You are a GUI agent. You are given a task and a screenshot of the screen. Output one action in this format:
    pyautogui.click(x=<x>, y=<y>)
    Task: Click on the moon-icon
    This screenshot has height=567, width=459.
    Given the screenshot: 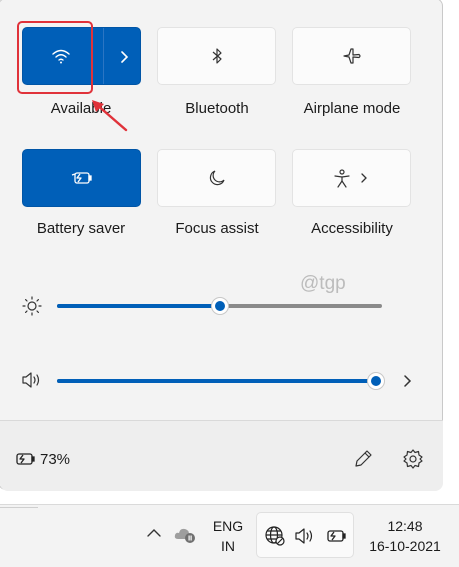 What is the action you would take?
    pyautogui.click(x=217, y=178)
    